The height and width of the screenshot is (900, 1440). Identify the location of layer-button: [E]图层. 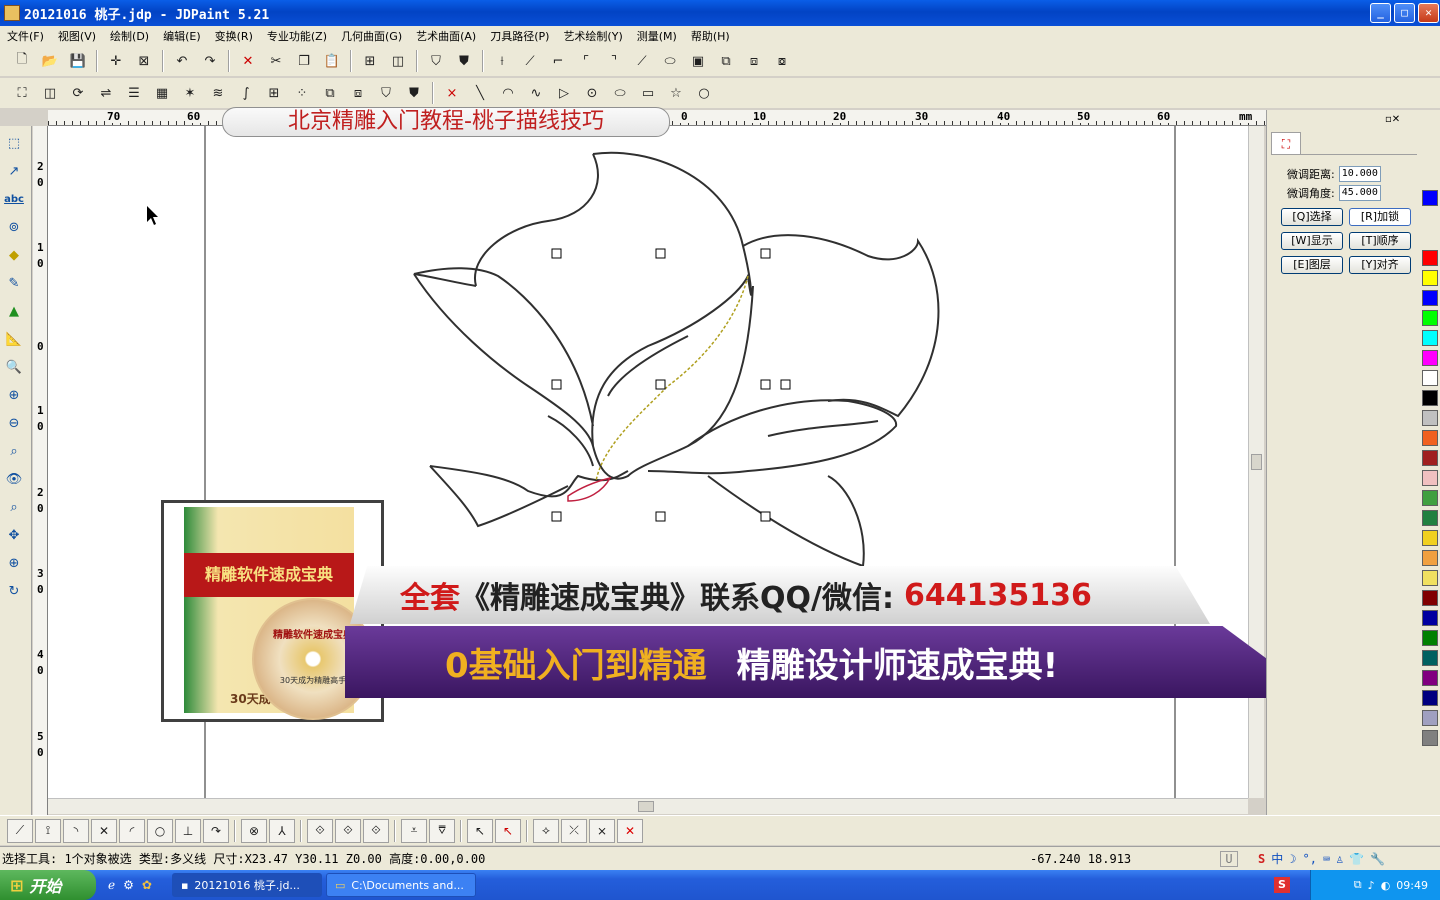
(1312, 265).